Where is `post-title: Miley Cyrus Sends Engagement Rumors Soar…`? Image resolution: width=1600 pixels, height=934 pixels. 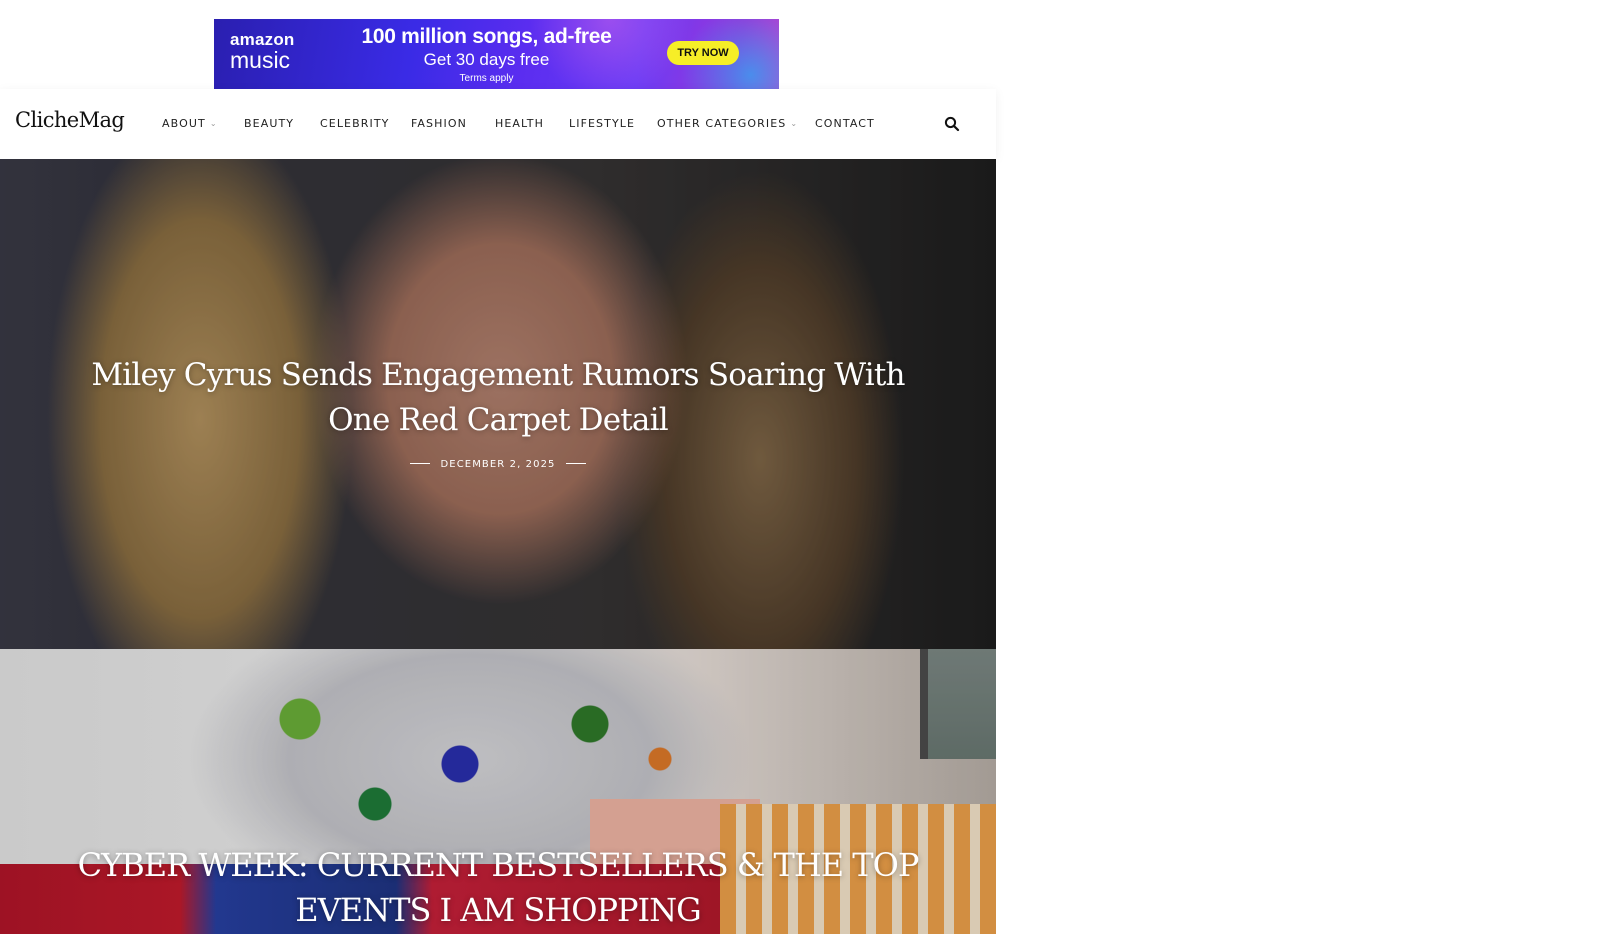
post-title: Miley Cyrus Sends Engagement Rumors Soar… is located at coordinates (498, 398).